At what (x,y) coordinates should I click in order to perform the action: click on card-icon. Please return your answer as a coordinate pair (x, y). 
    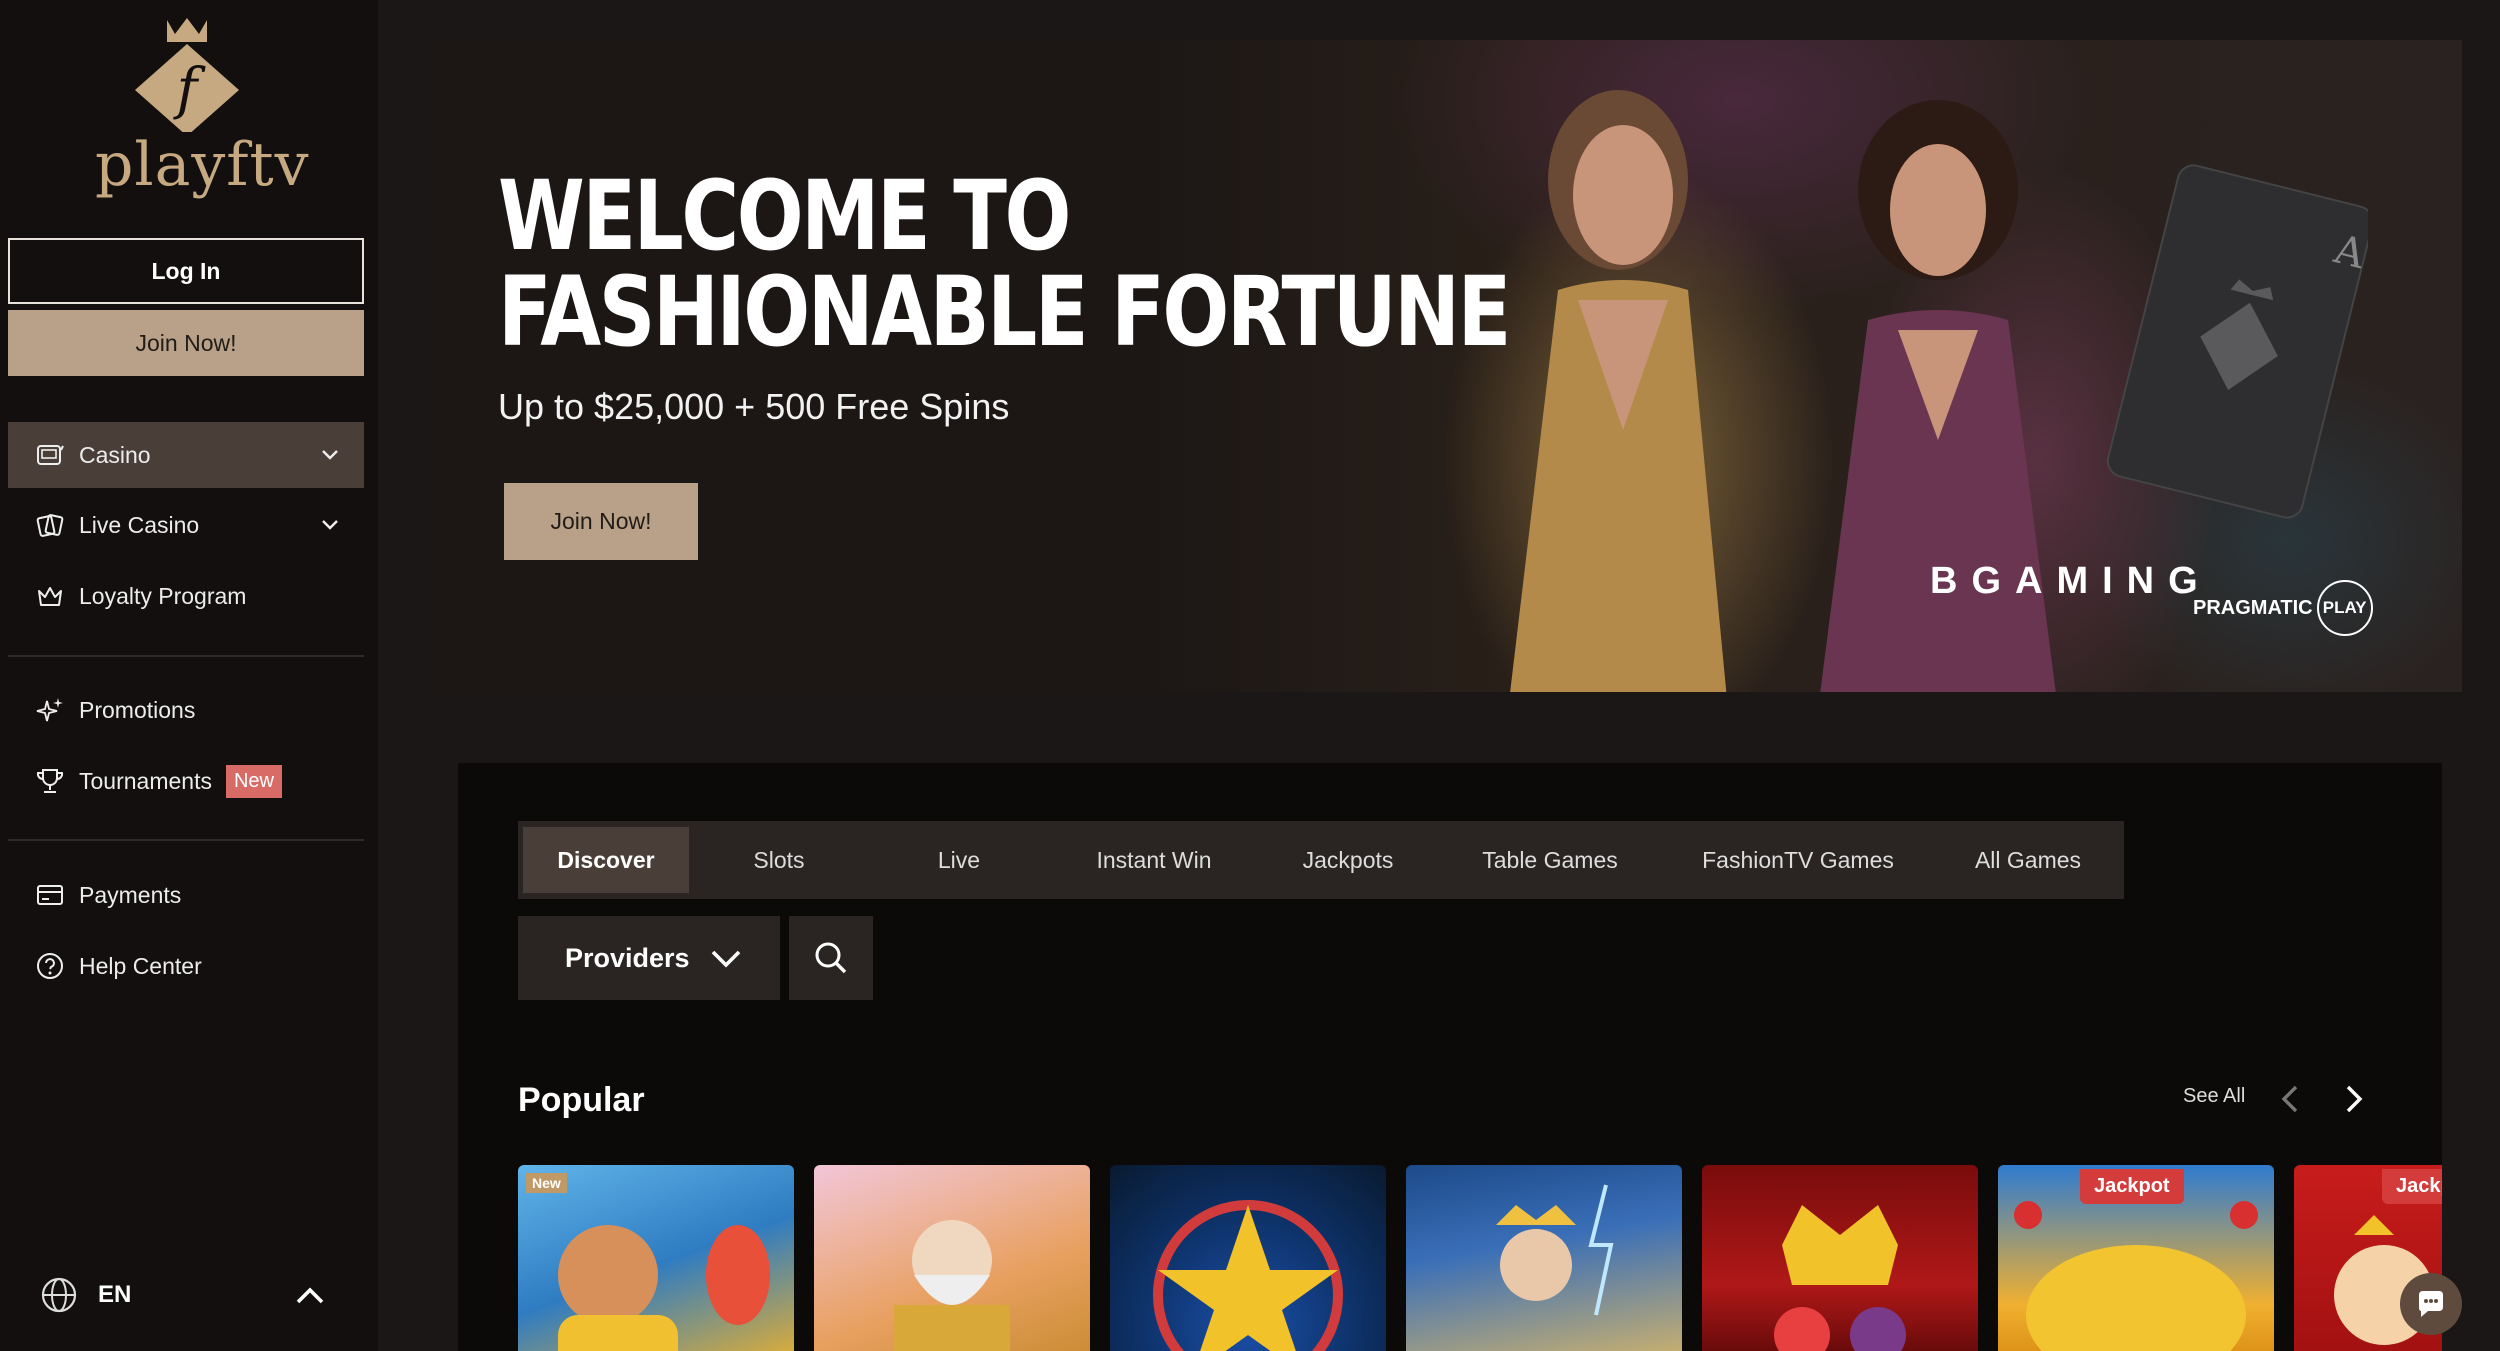
    Looking at the image, I should click on (50, 895).